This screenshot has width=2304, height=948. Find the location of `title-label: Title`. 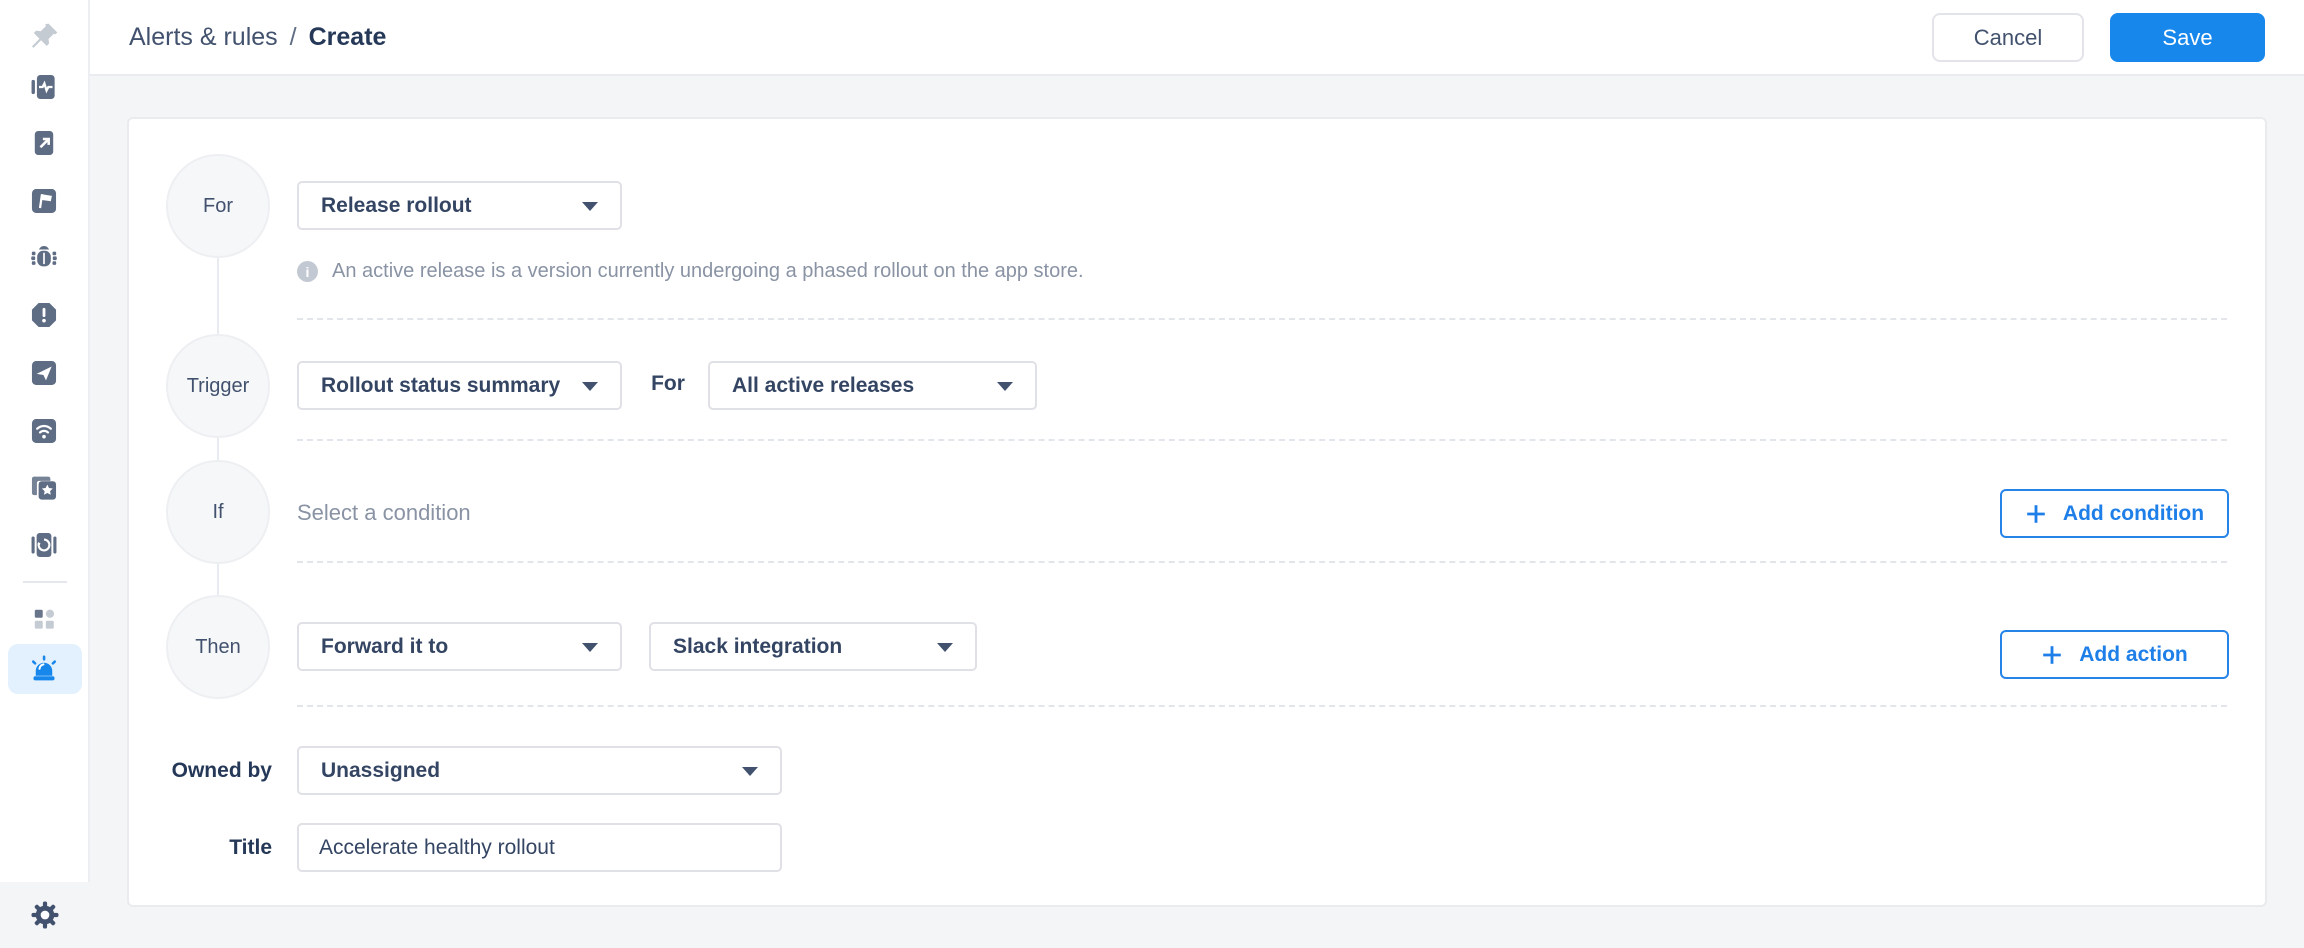

title-label: Title is located at coordinates (250, 847).